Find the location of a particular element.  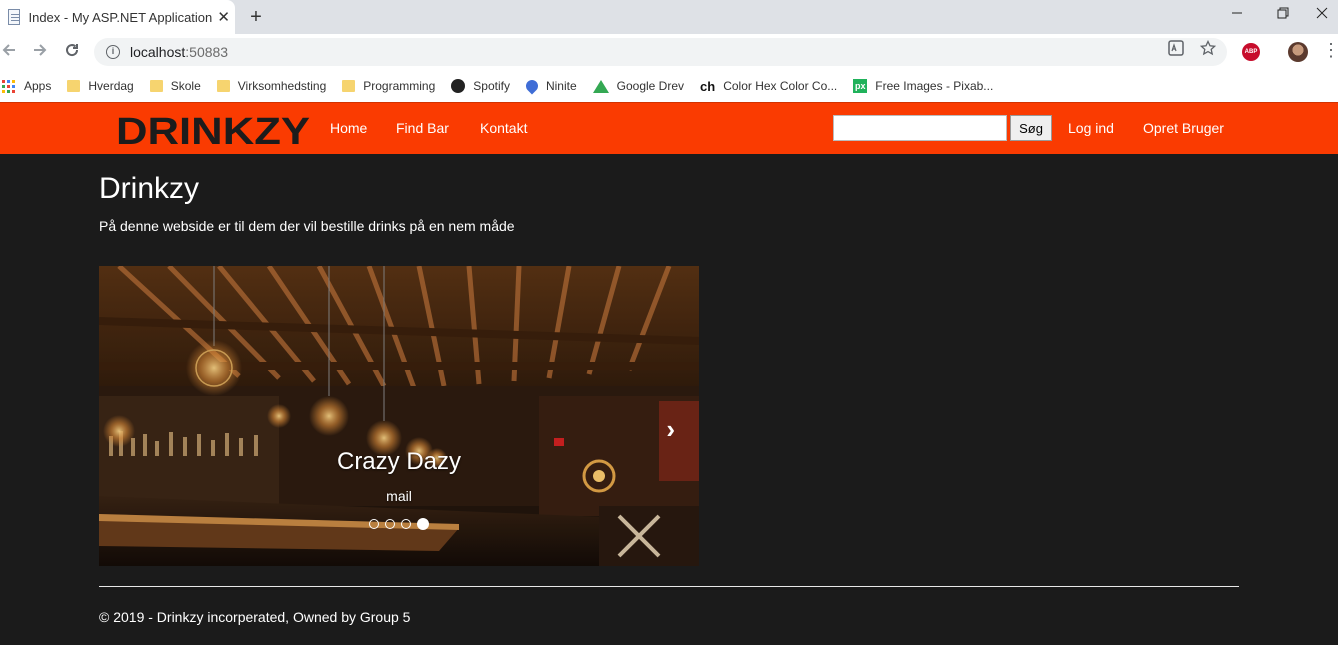

ninite-icon is located at coordinates (532, 86).